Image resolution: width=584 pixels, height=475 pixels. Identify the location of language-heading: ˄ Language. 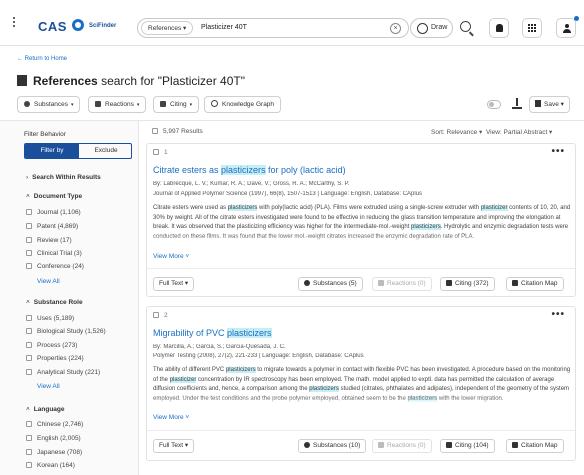
(45, 409).